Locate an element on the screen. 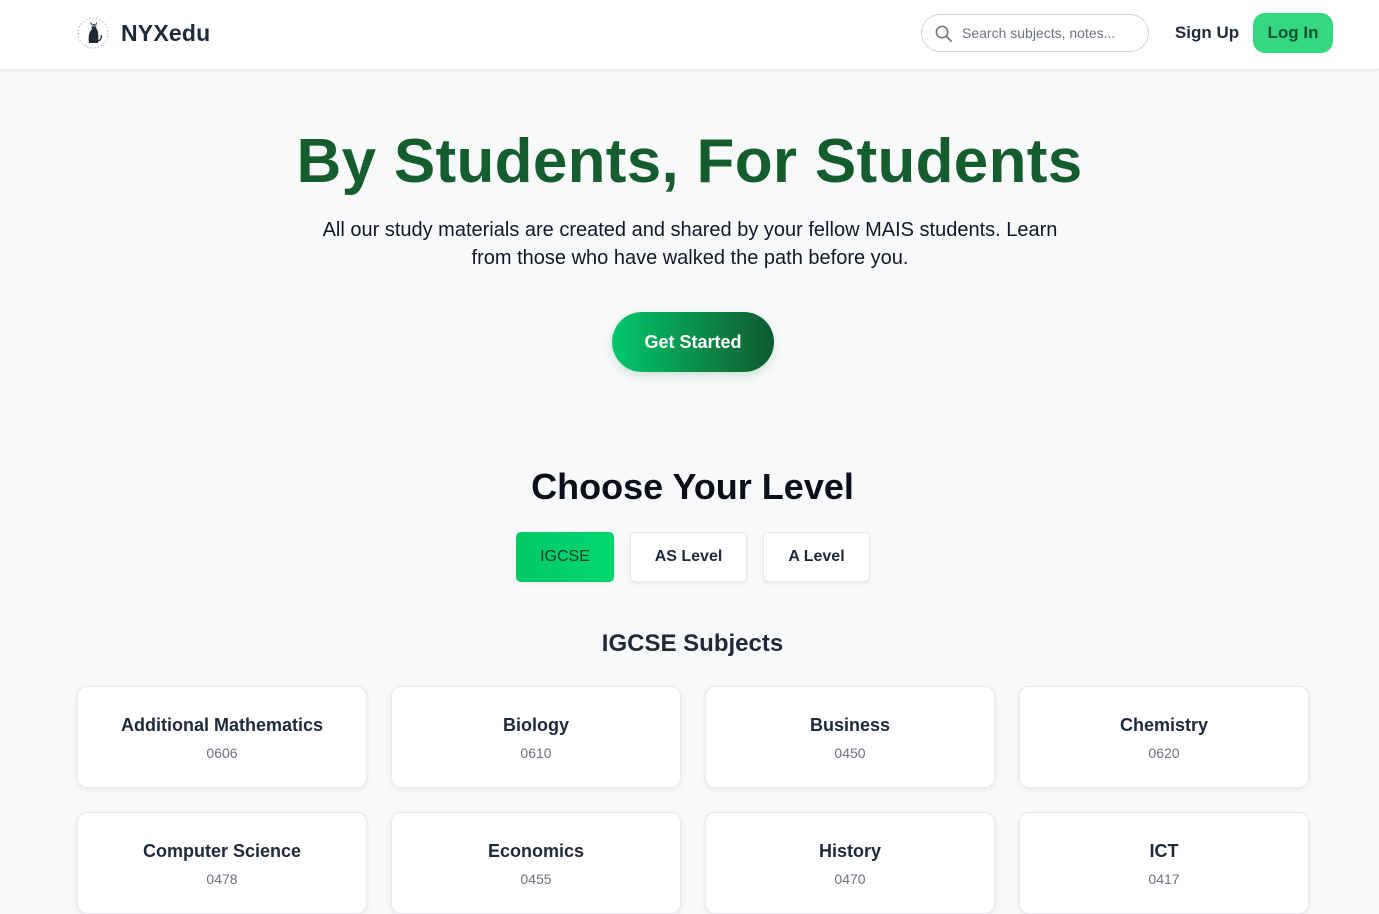  get-started-button: Get Started is located at coordinates (693, 342).